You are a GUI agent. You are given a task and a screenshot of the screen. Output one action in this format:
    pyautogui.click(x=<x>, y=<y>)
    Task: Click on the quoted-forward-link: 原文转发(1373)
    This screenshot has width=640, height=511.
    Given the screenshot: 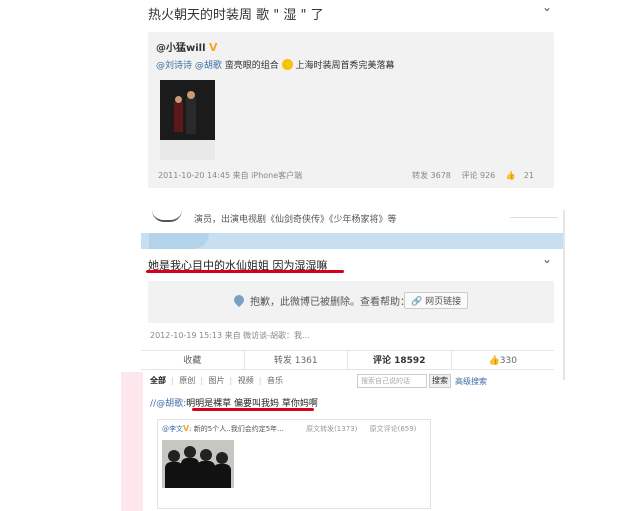 What is the action you would take?
    pyautogui.click(x=331, y=429)
    